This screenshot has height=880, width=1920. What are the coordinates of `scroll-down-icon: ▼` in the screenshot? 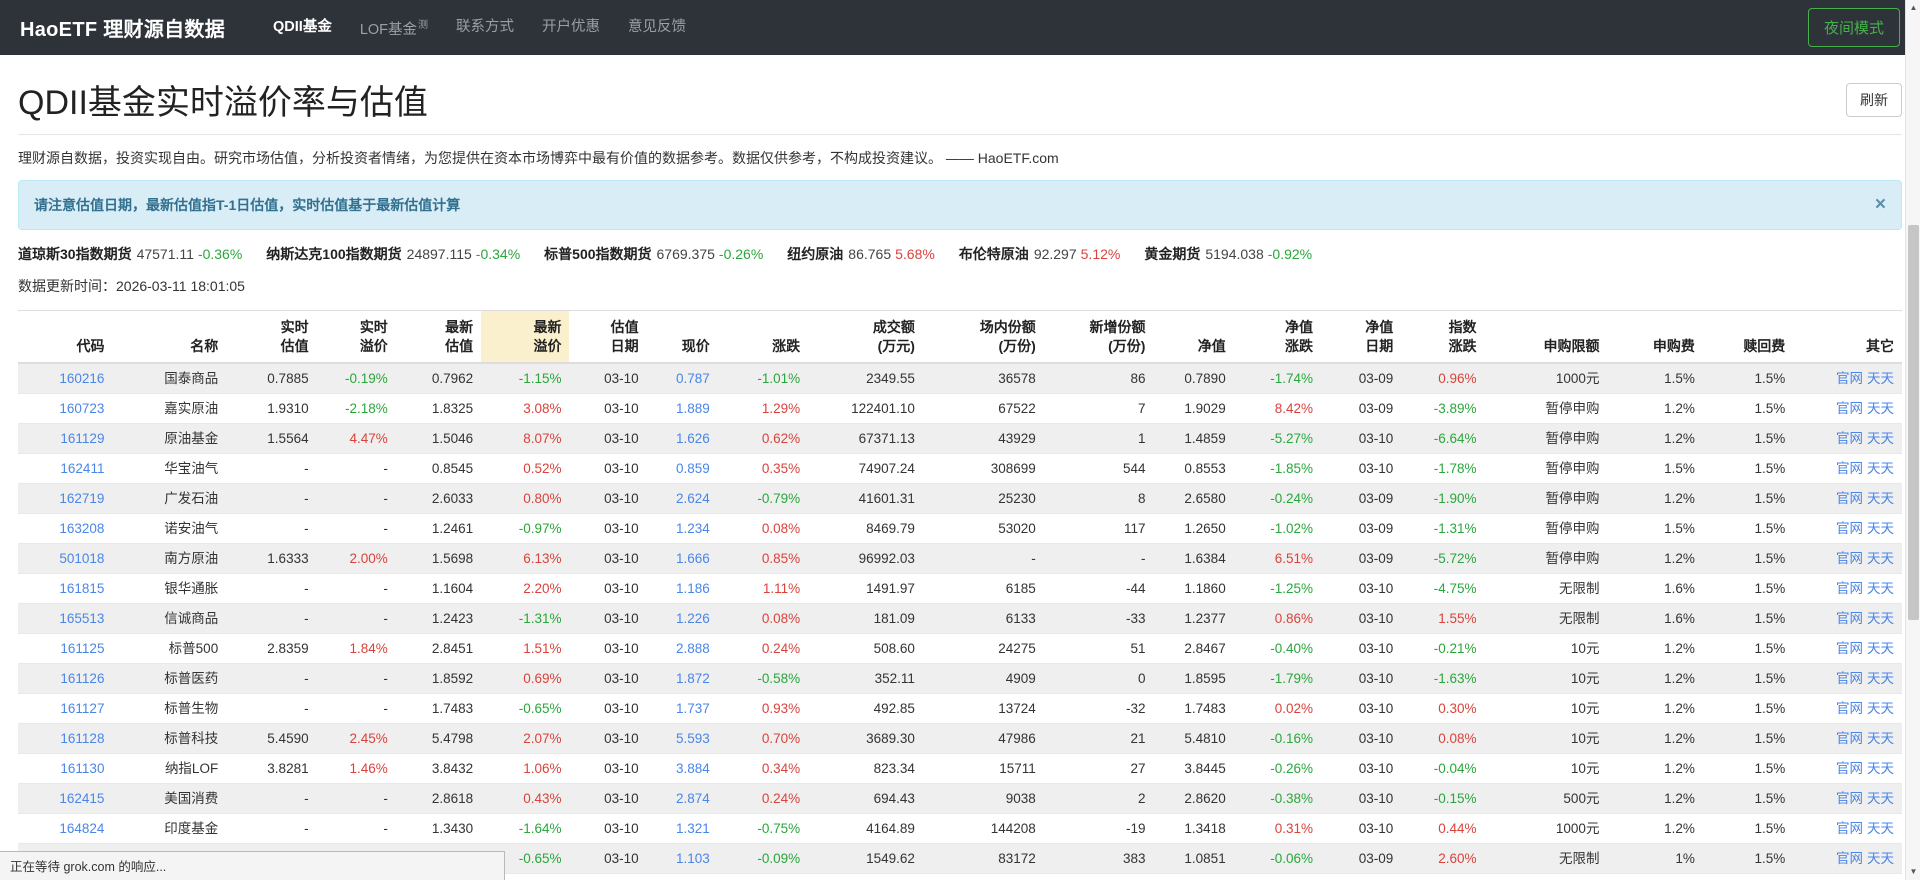 It's located at (1913, 872).